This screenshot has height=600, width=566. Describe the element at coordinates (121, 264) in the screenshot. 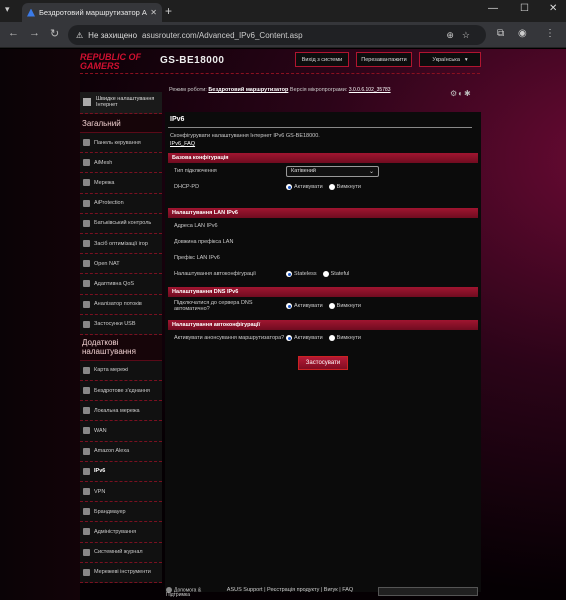

I see `sidebar-item-open-nat: Open NAT` at that location.